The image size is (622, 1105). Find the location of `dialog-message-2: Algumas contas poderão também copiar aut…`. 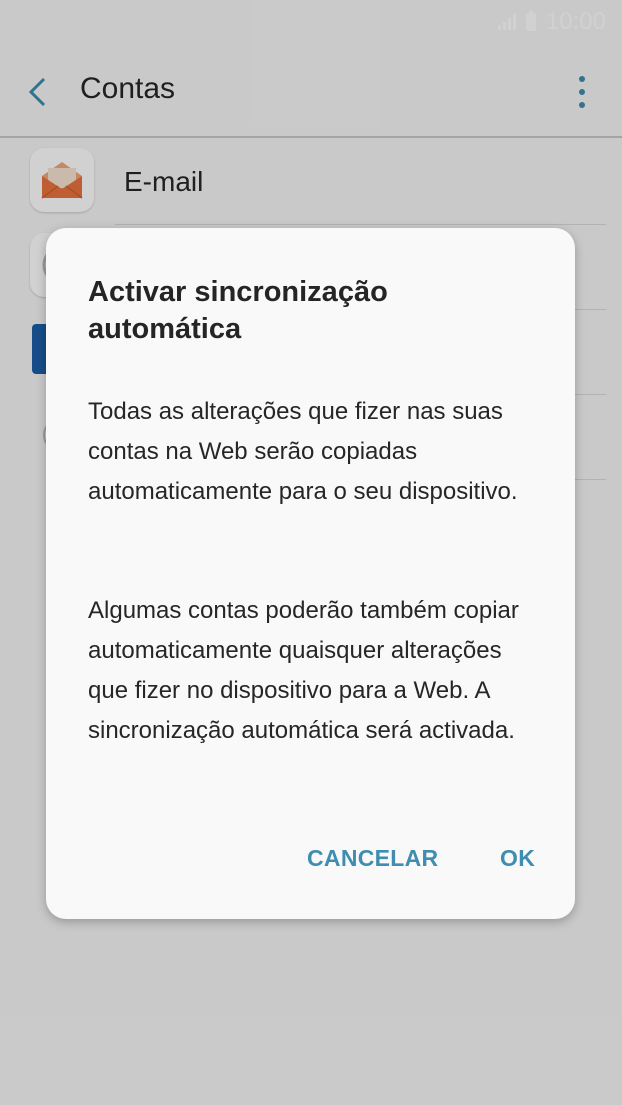

dialog-message-2: Algumas contas poderão também copiar aut… is located at coordinates (303, 670).